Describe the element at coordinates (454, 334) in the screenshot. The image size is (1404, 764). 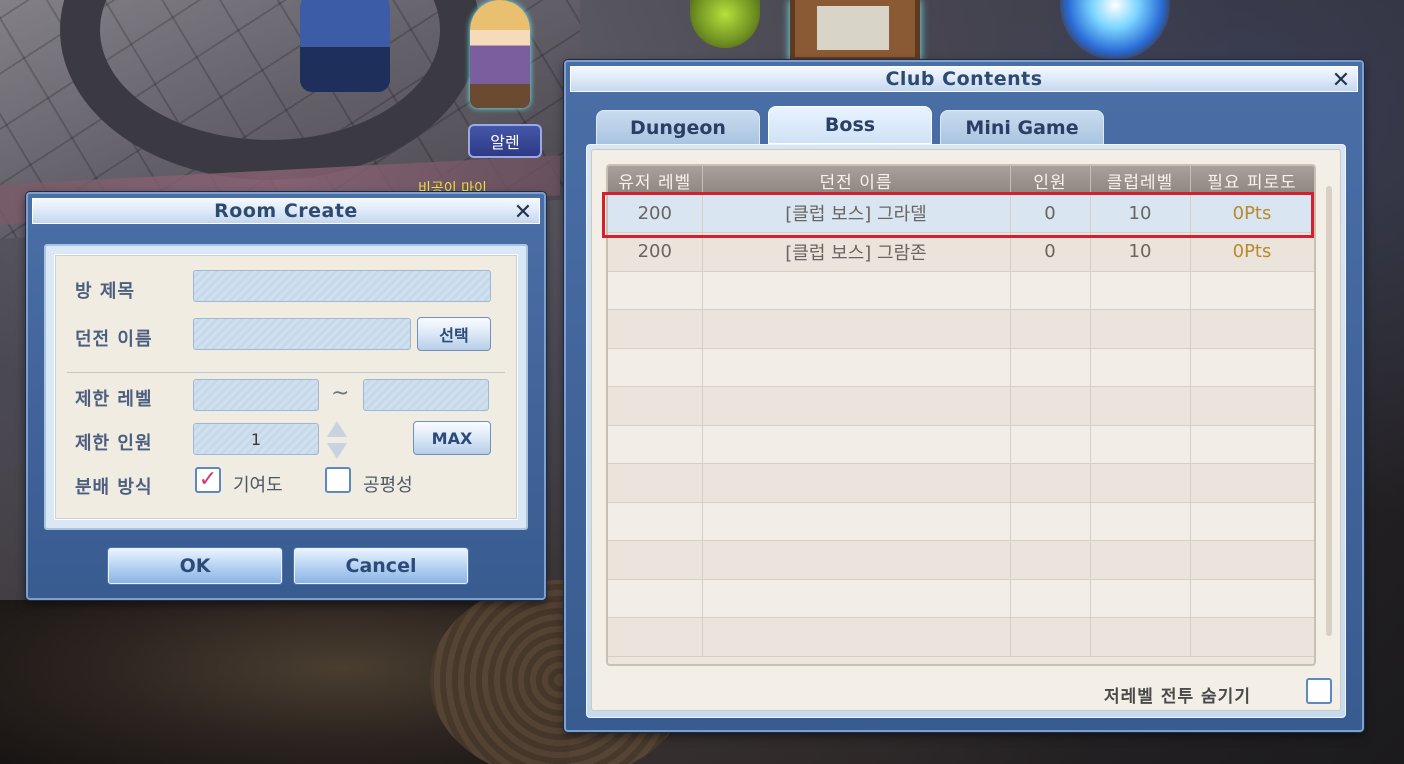
I see `select-dungeon-button: 선택` at that location.